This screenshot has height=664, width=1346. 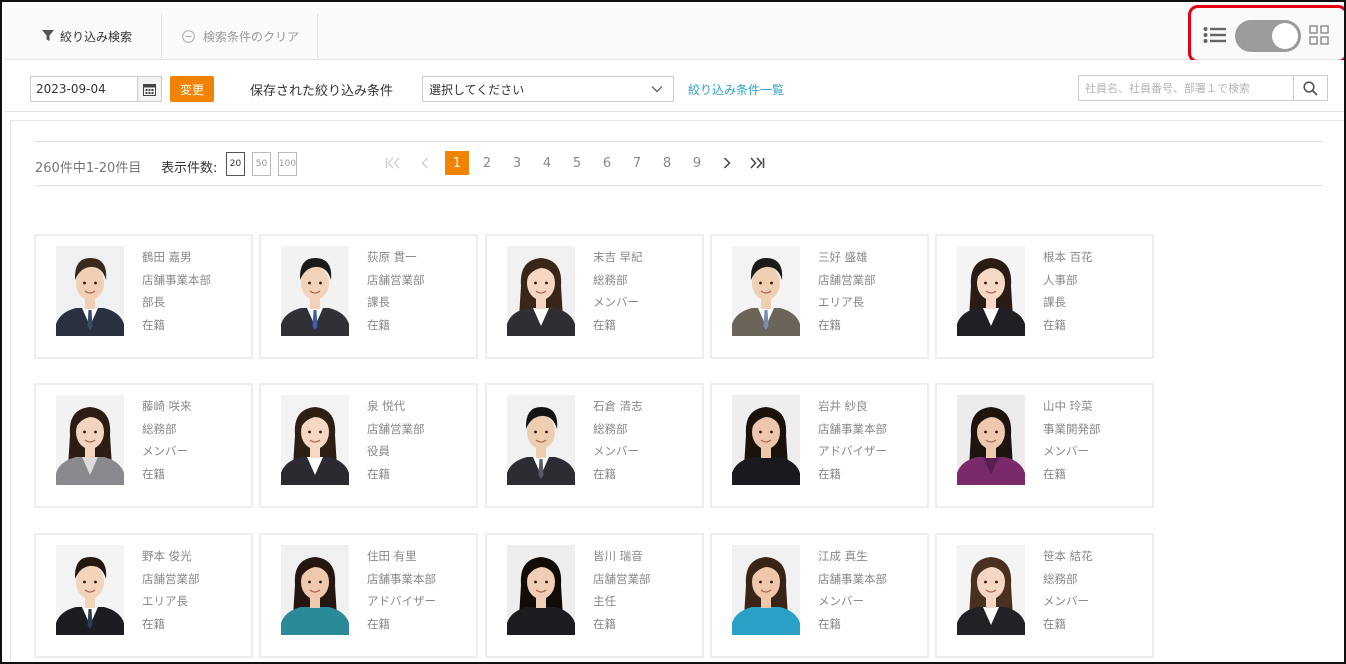 What do you see at coordinates (547, 163) in the screenshot?
I see `page-4: 4` at bounding box center [547, 163].